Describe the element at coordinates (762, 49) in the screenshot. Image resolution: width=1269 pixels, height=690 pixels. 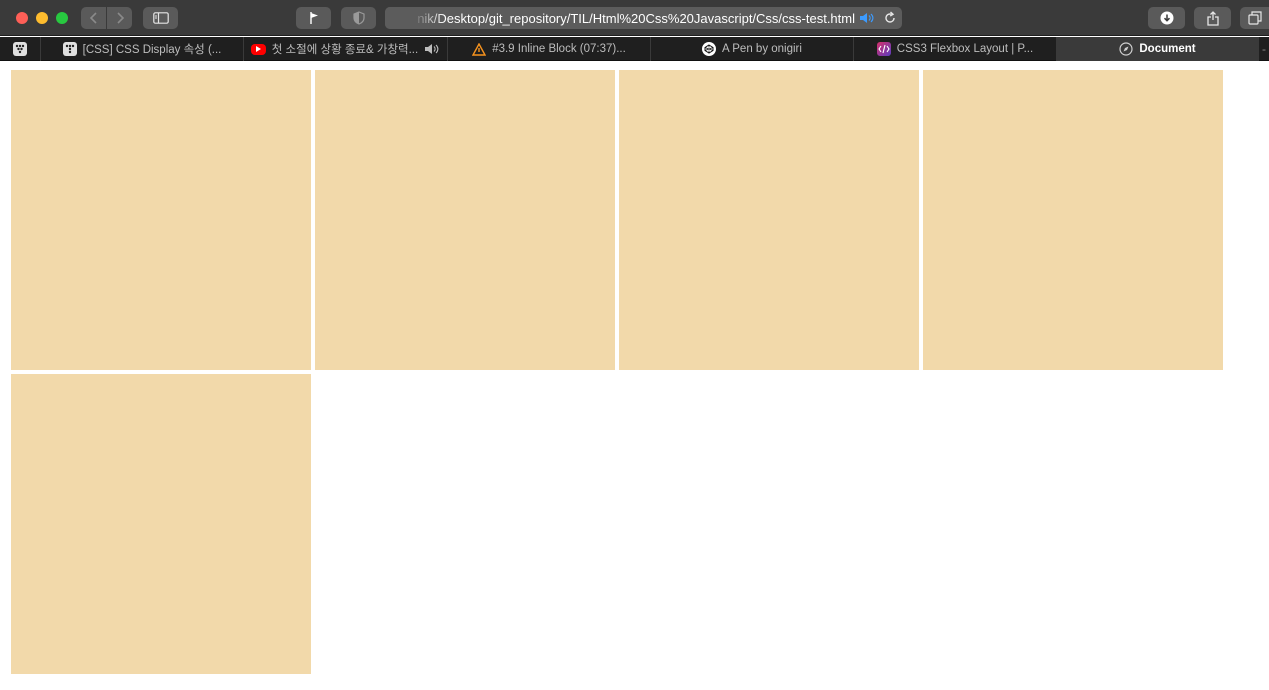
I see `tab-label: A Pen by onigiri` at that location.